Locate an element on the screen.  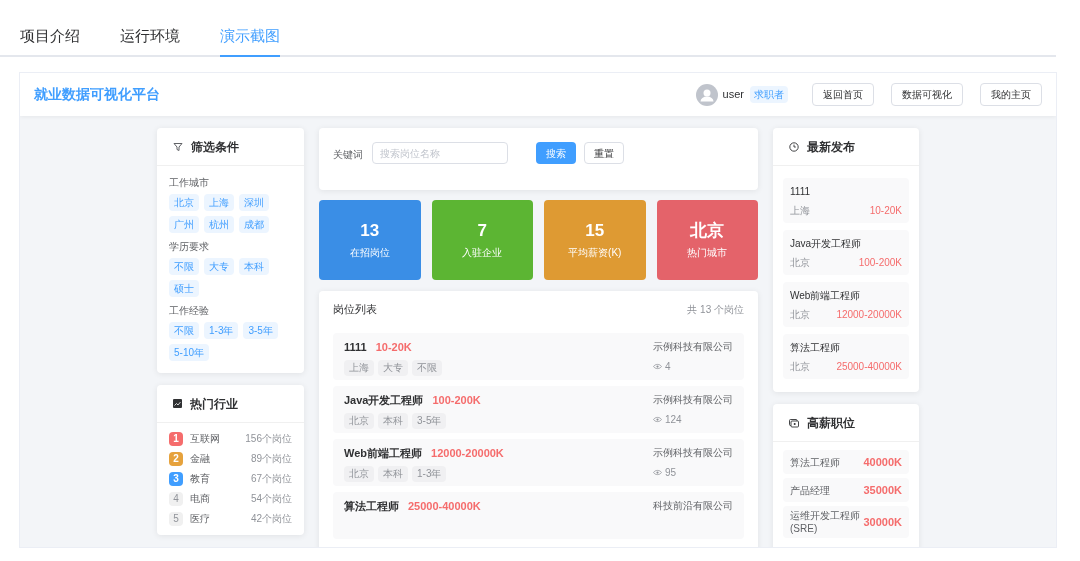
company-name: 科技前沿有限公司 is located at coordinates (693, 506).